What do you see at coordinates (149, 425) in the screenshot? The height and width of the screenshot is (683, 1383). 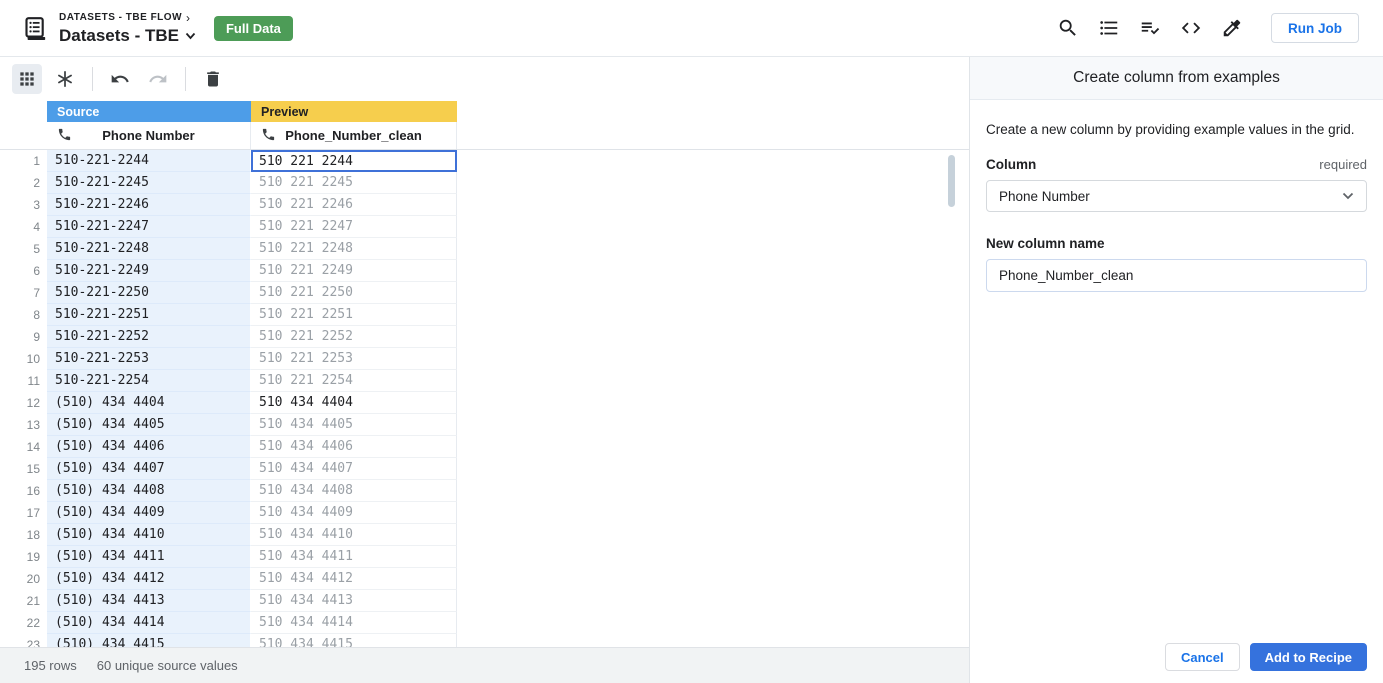 I see `source-cell: (510) 434 4405` at bounding box center [149, 425].